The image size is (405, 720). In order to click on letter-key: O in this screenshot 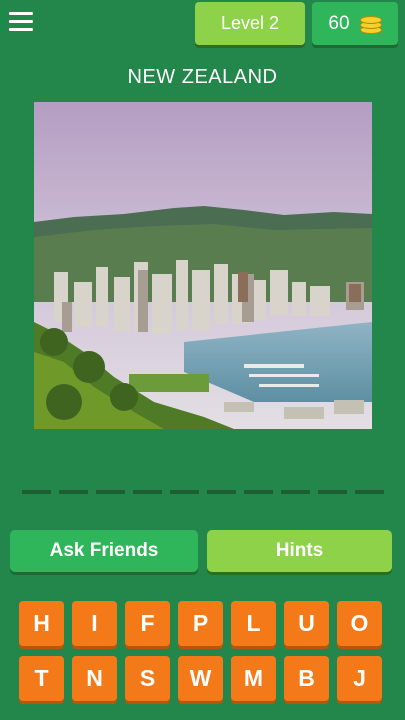, I will do `click(359, 623)`.